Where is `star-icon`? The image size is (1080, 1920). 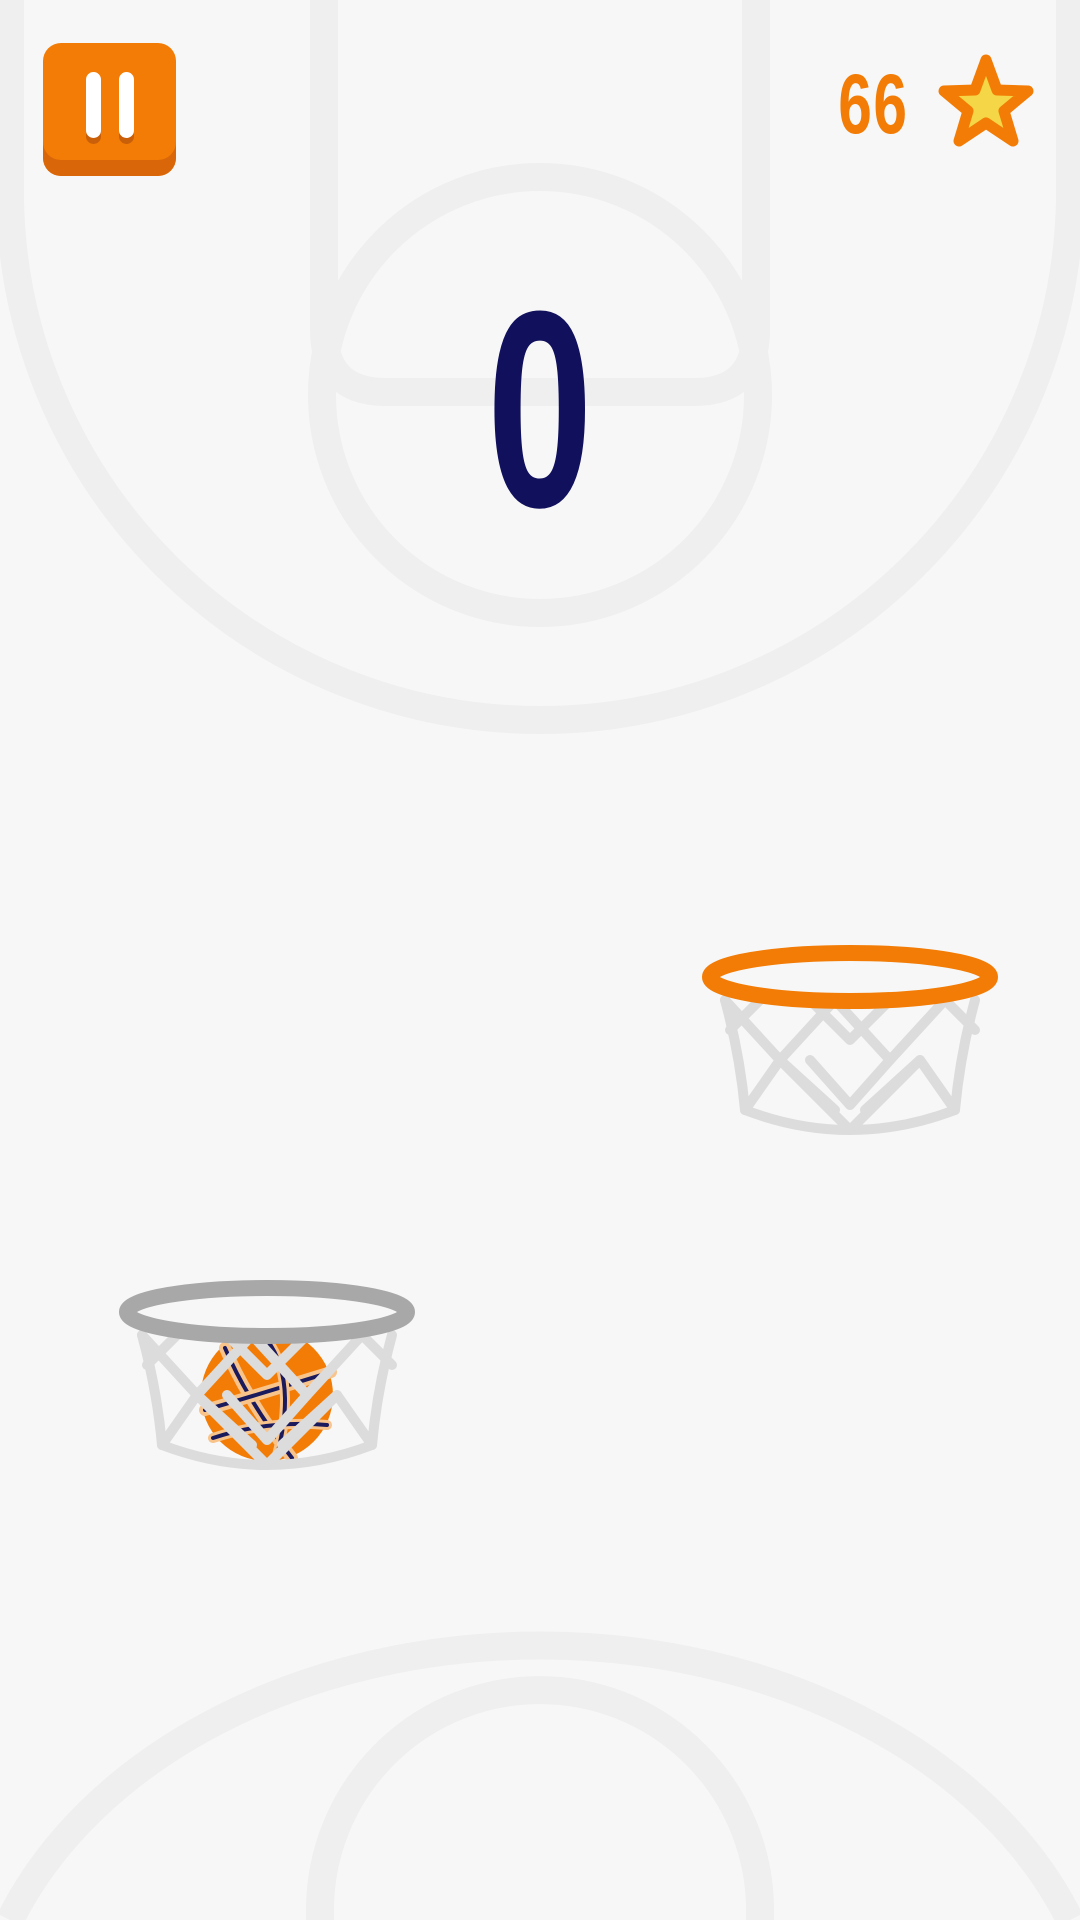
star-icon is located at coordinates (986, 100).